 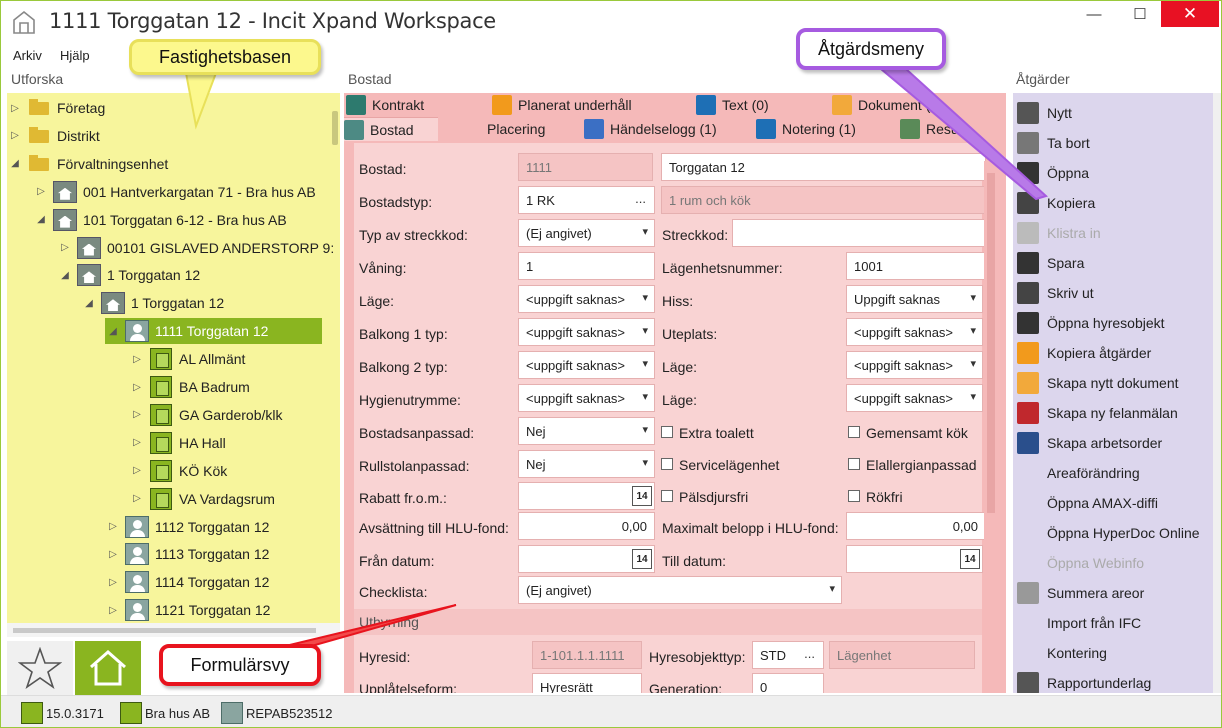 I want to click on bostad-name-field: Torggatan 12, so click(x=823, y=167).